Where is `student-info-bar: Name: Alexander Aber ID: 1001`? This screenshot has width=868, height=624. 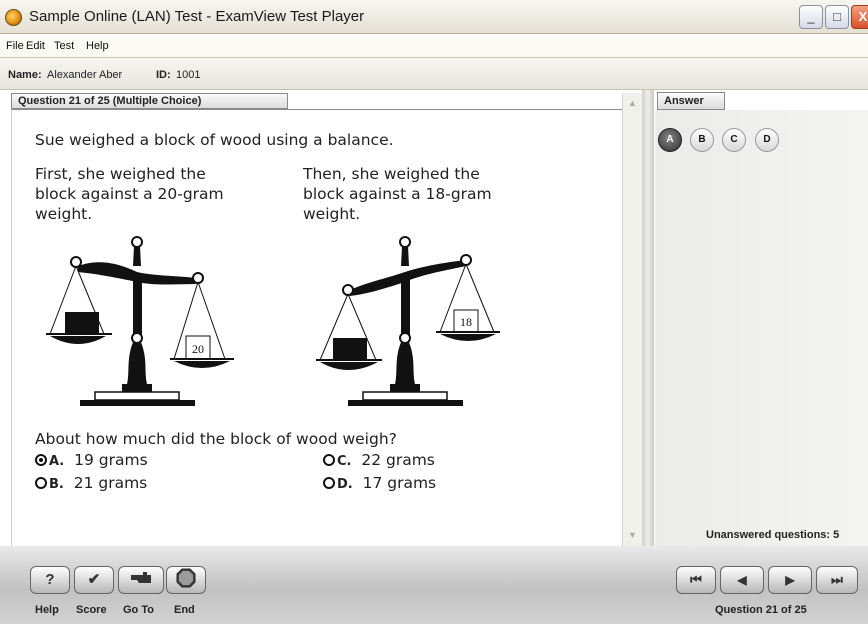 student-info-bar: Name: Alexander Aber ID: 1001 is located at coordinates (434, 74).